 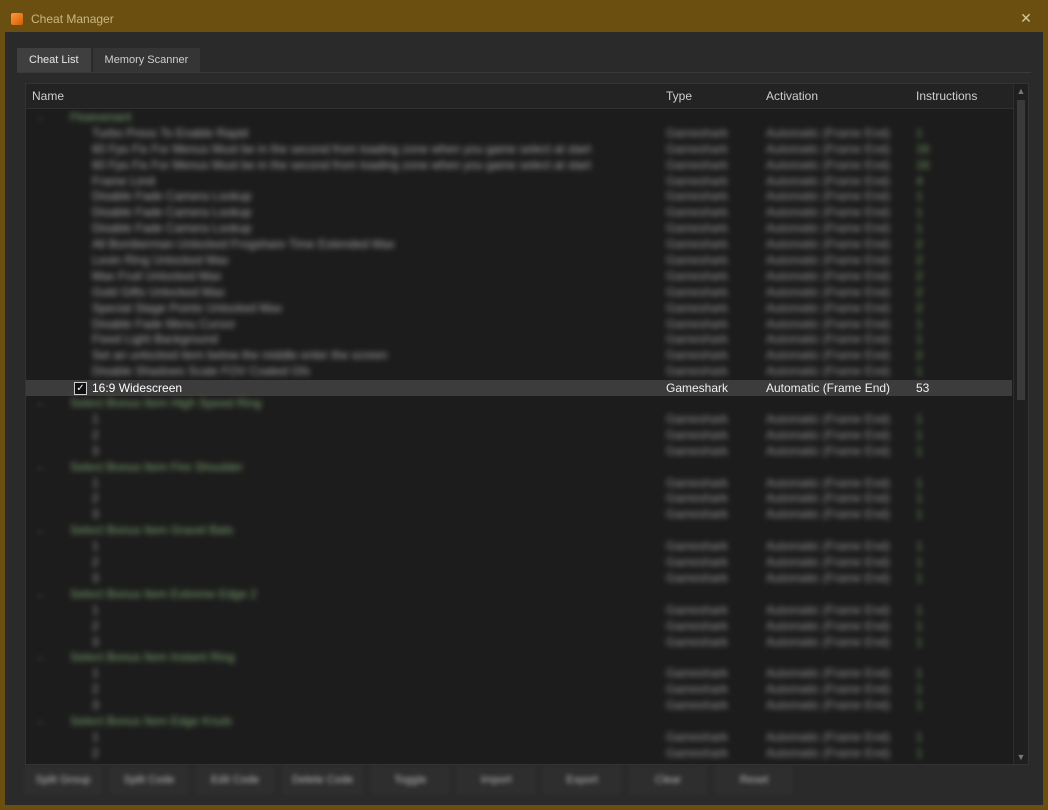 What do you see at coordinates (323, 780) in the screenshot?
I see `delete-code-button: Delete Code` at bounding box center [323, 780].